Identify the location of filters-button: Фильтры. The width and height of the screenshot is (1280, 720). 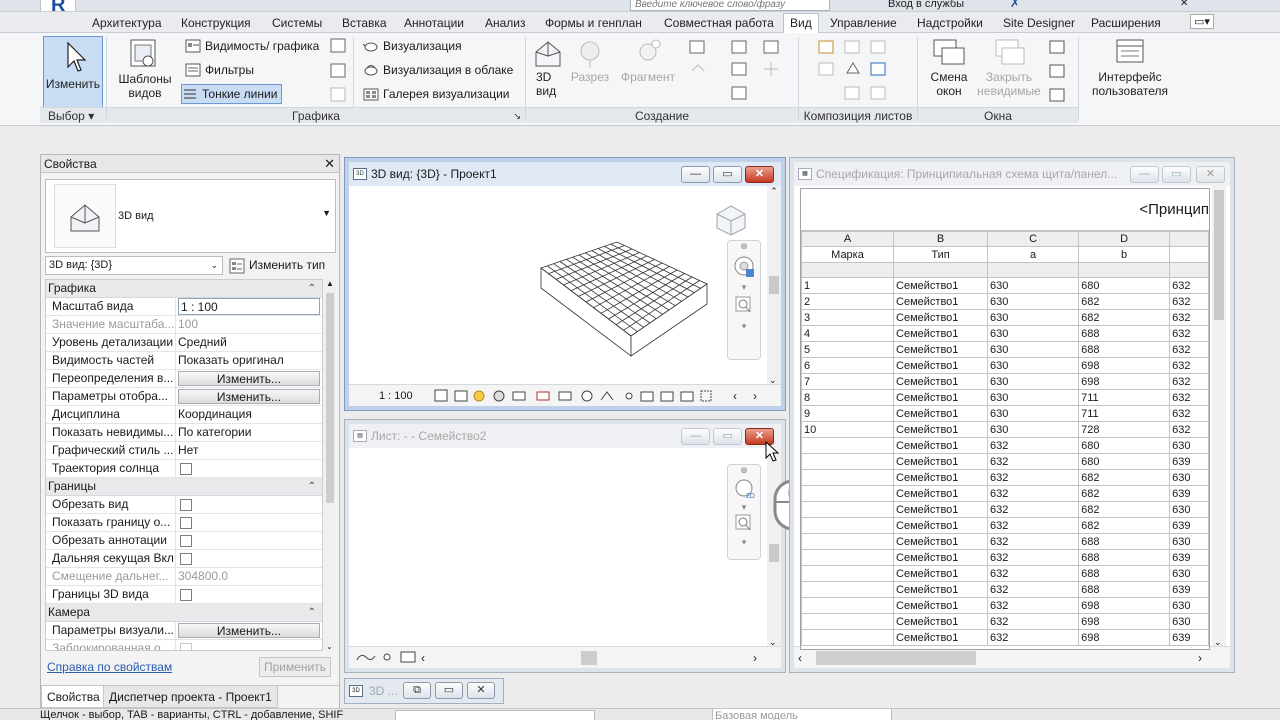
(219, 70).